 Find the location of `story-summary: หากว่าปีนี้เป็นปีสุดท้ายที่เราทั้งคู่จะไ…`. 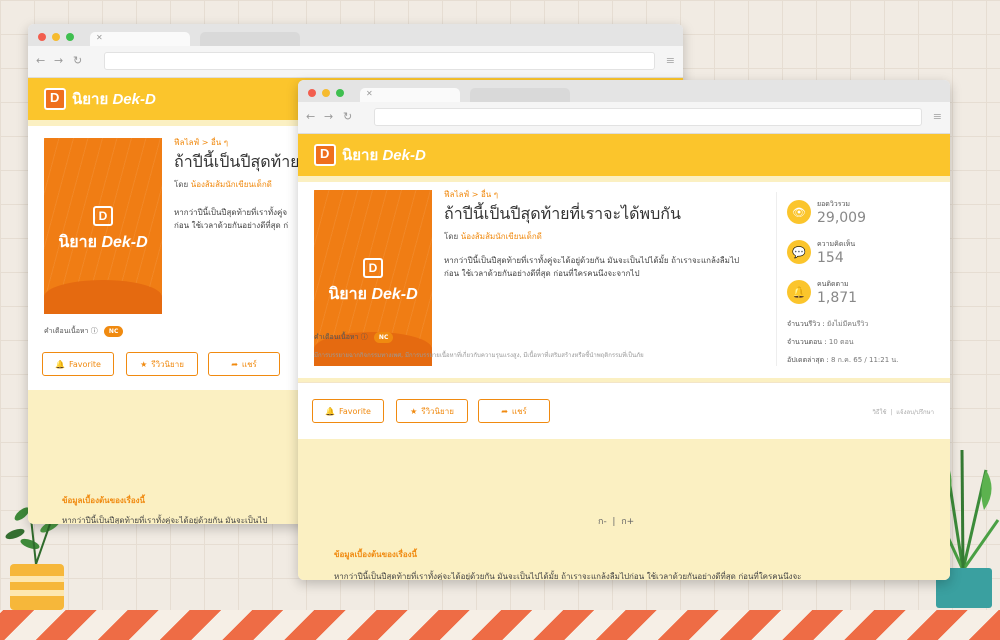

story-summary: หากว่าปีนี้เป็นปีสุดท้ายที่เราทั้งคู่จะไ… is located at coordinates (592, 267).